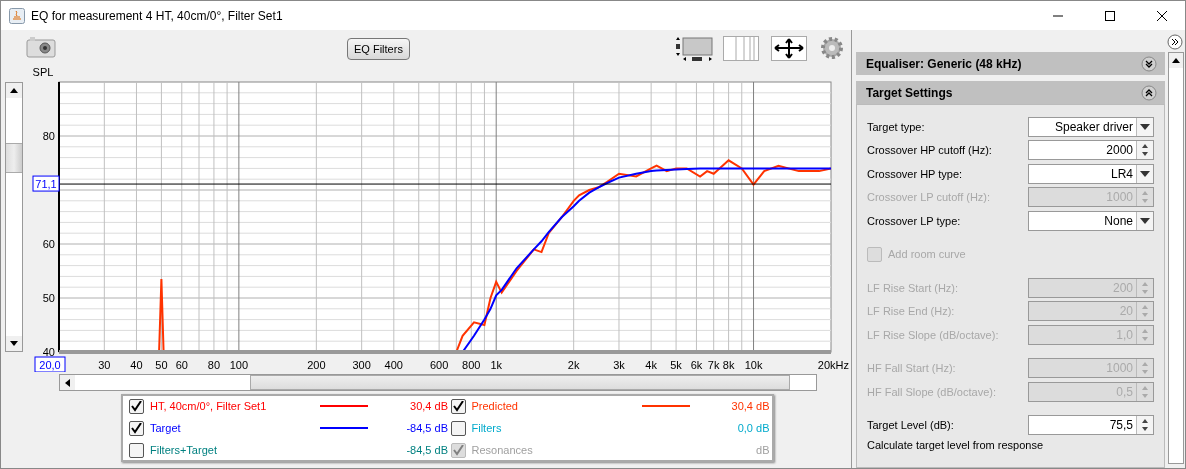 This screenshot has height=469, width=1186. Describe the element at coordinates (46, 183) in the screenshot. I see `y-readout: 71,1` at that location.